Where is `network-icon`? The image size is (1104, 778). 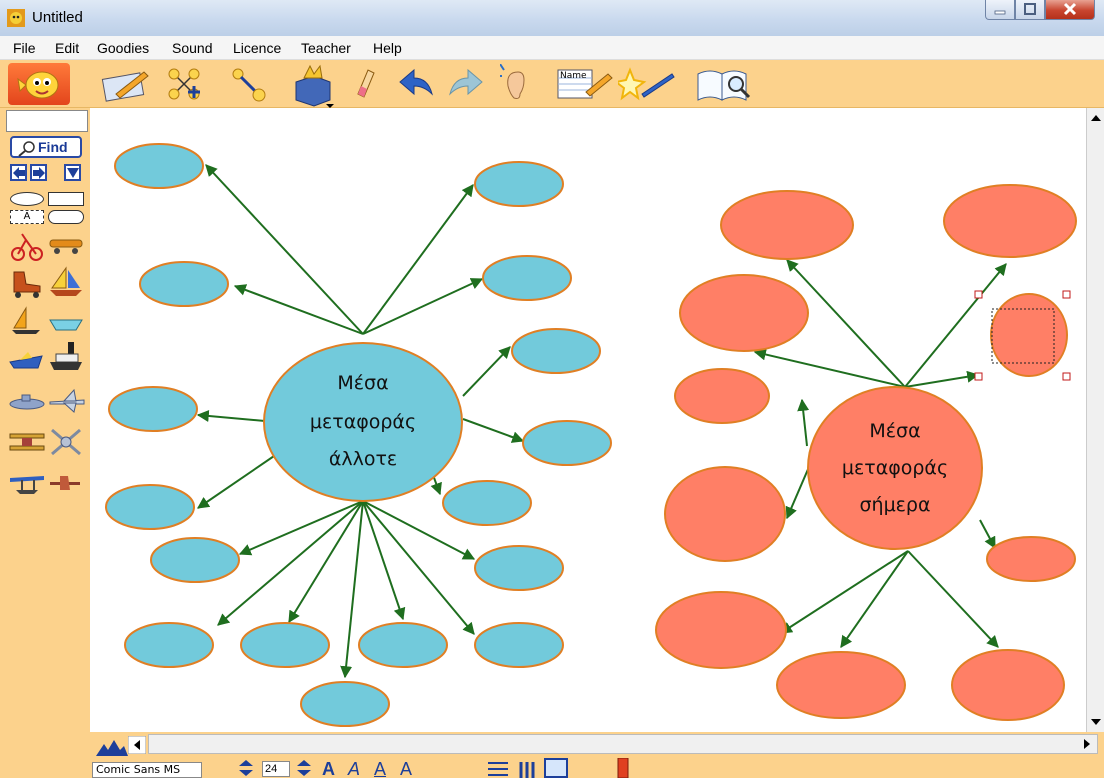 network-icon is located at coordinates (184, 84).